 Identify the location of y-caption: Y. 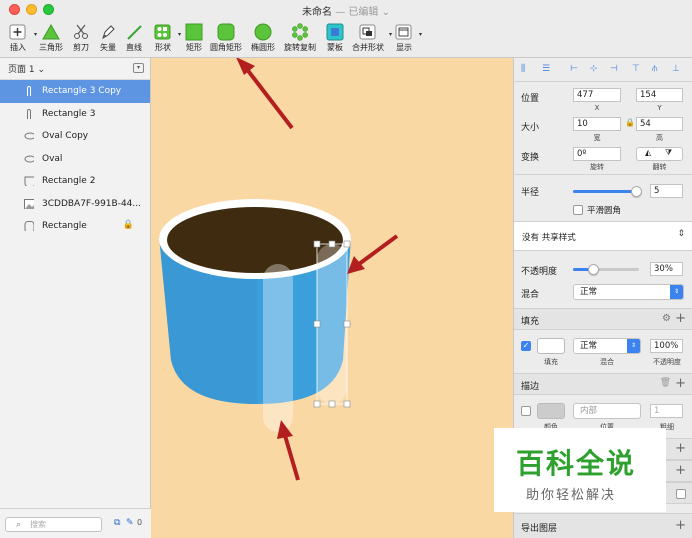
(659, 108).